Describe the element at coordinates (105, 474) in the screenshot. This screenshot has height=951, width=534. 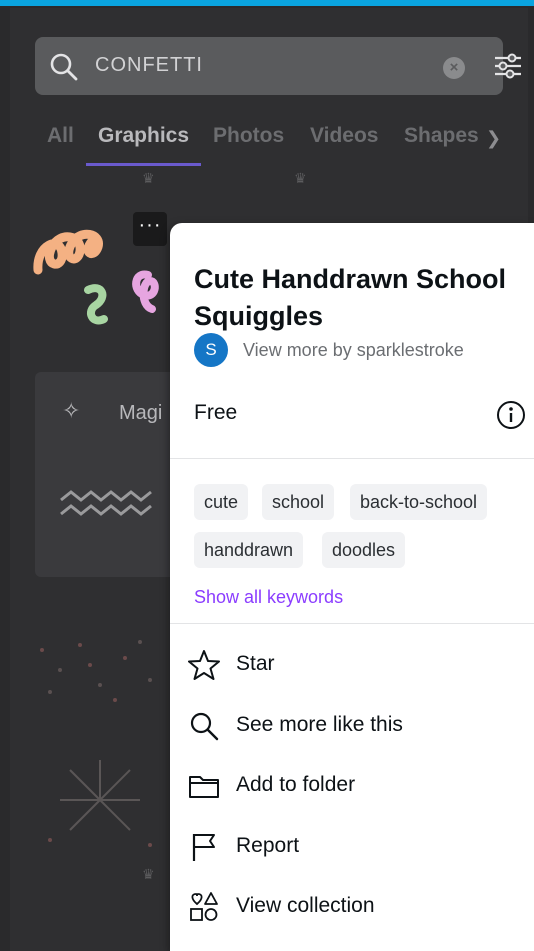
I see `magic-suggestion-card: ✧ Magi` at that location.